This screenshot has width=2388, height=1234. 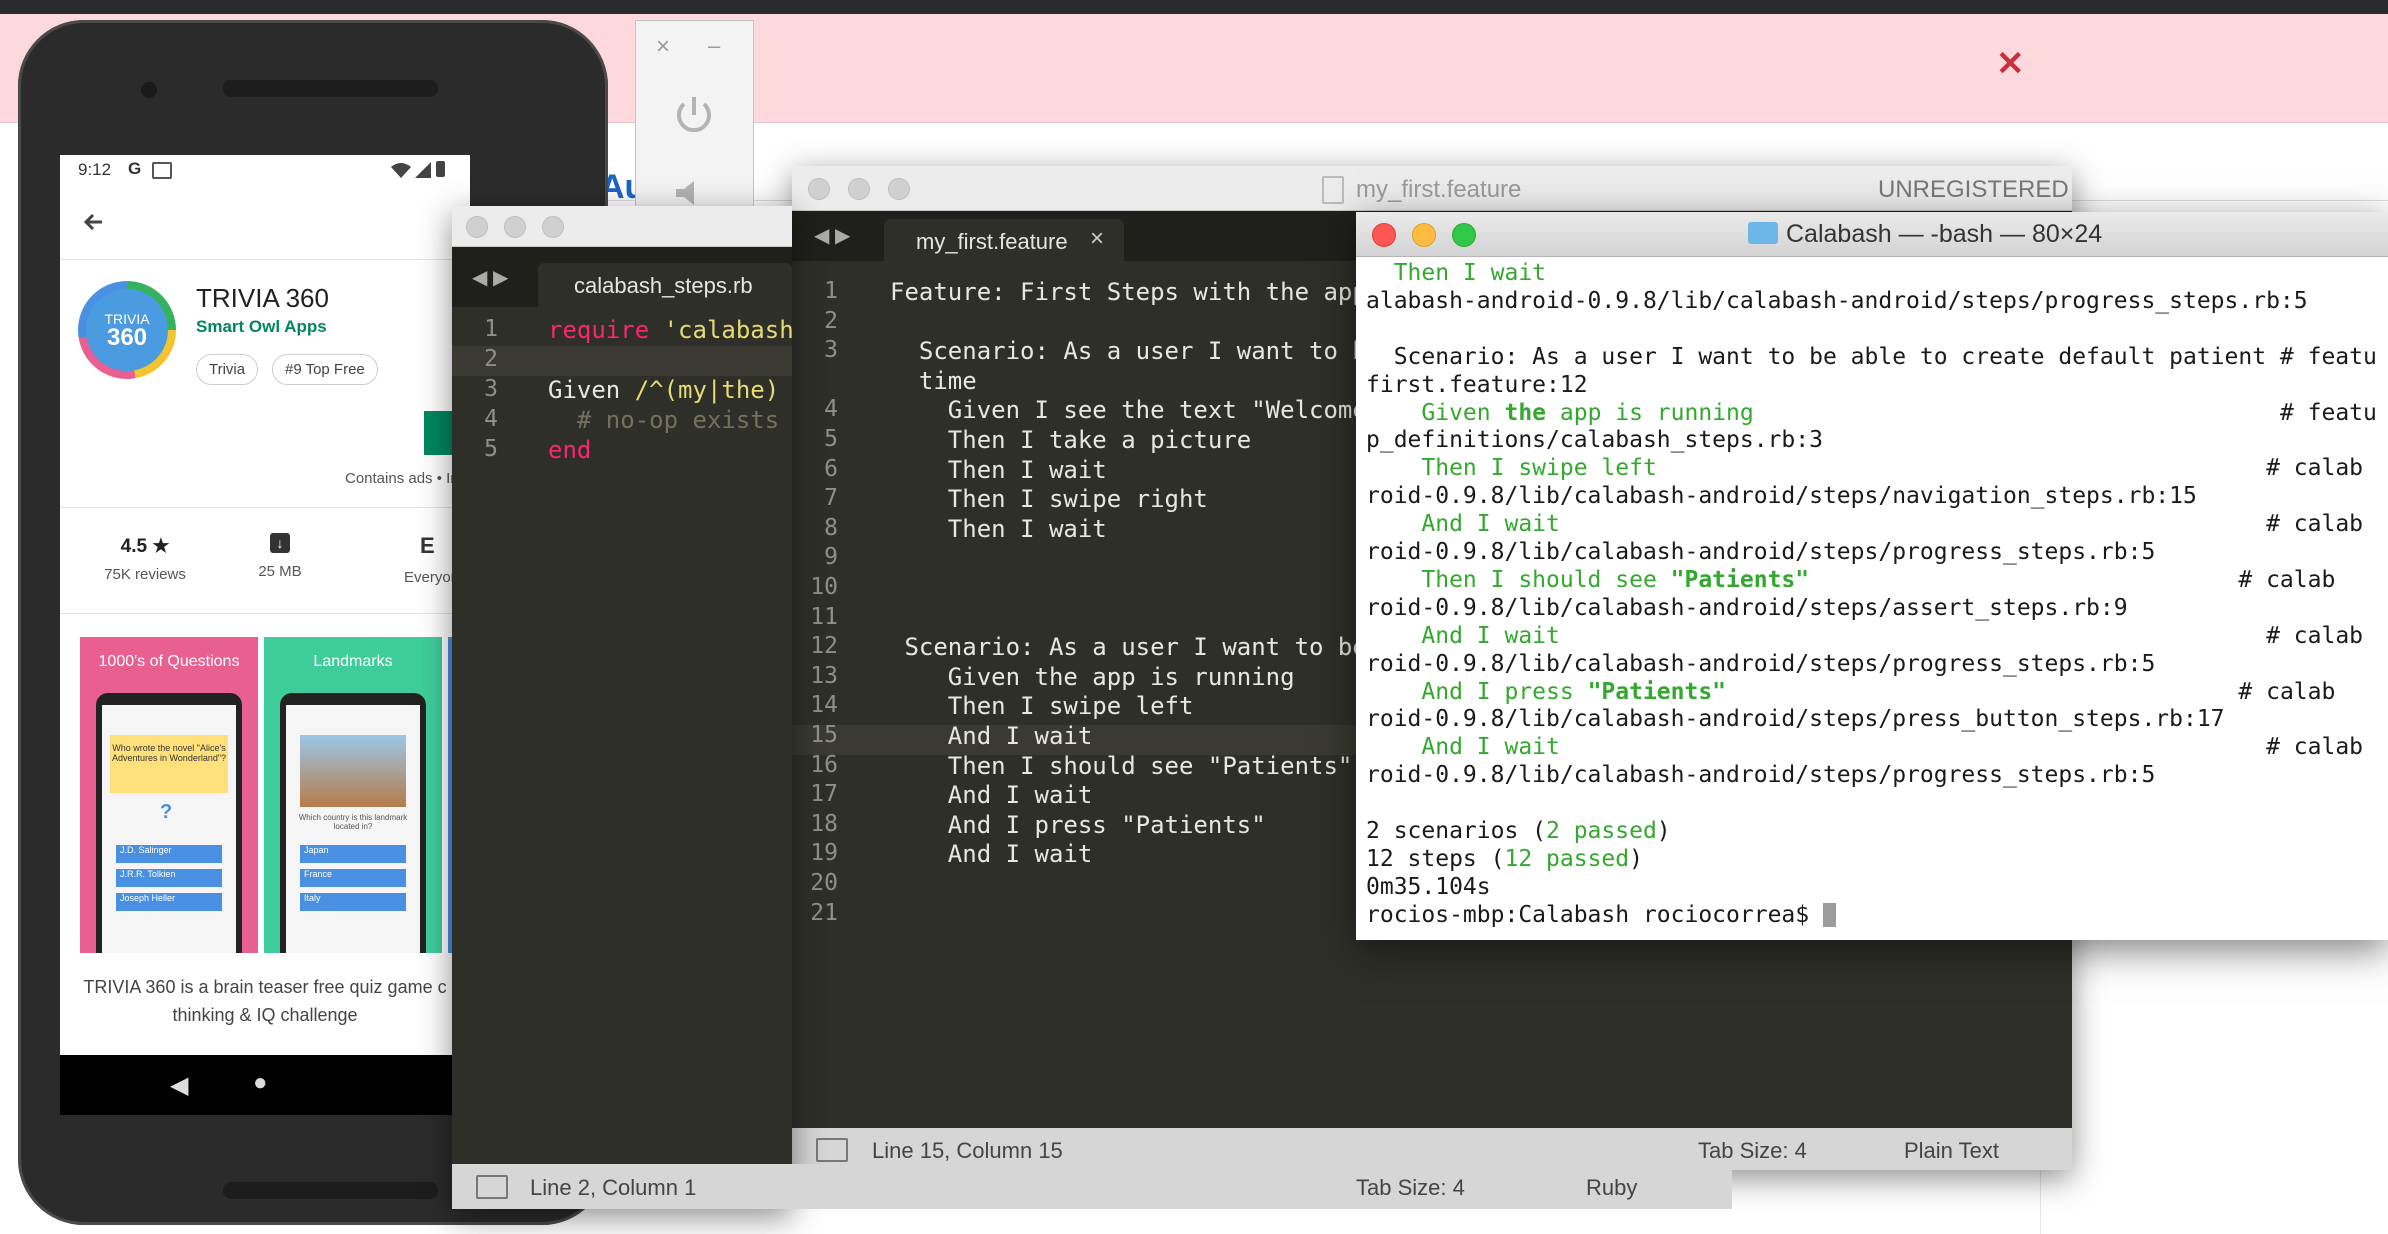 What do you see at coordinates (663, 47) in the screenshot?
I see `close-icon: ×` at bounding box center [663, 47].